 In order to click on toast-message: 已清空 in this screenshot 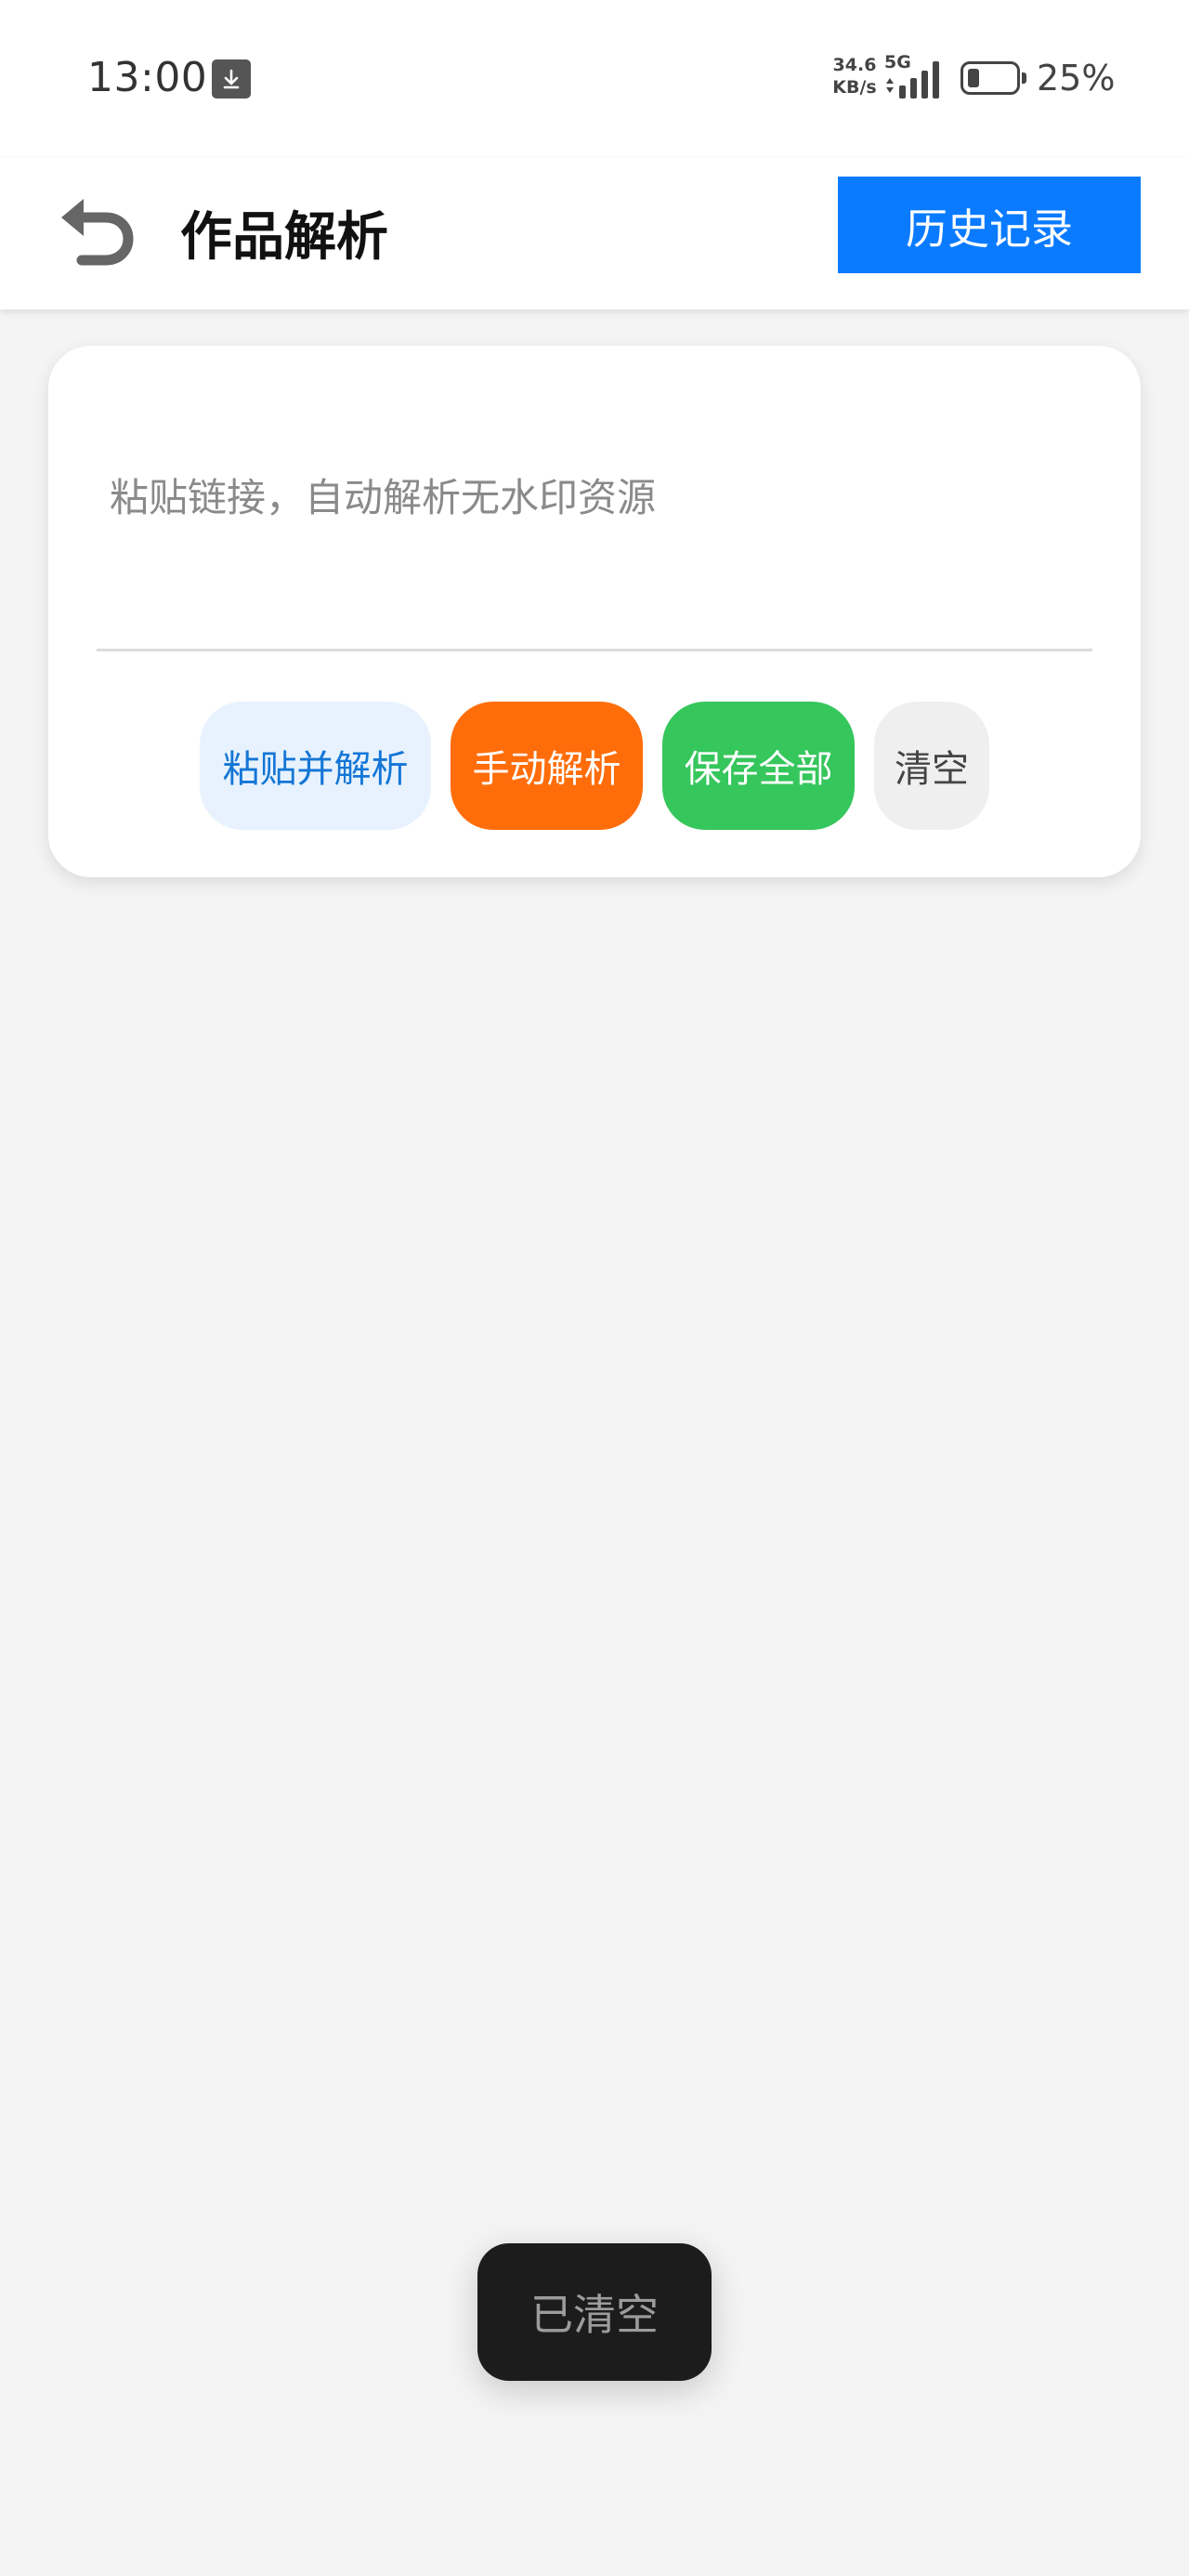, I will do `click(594, 2312)`.